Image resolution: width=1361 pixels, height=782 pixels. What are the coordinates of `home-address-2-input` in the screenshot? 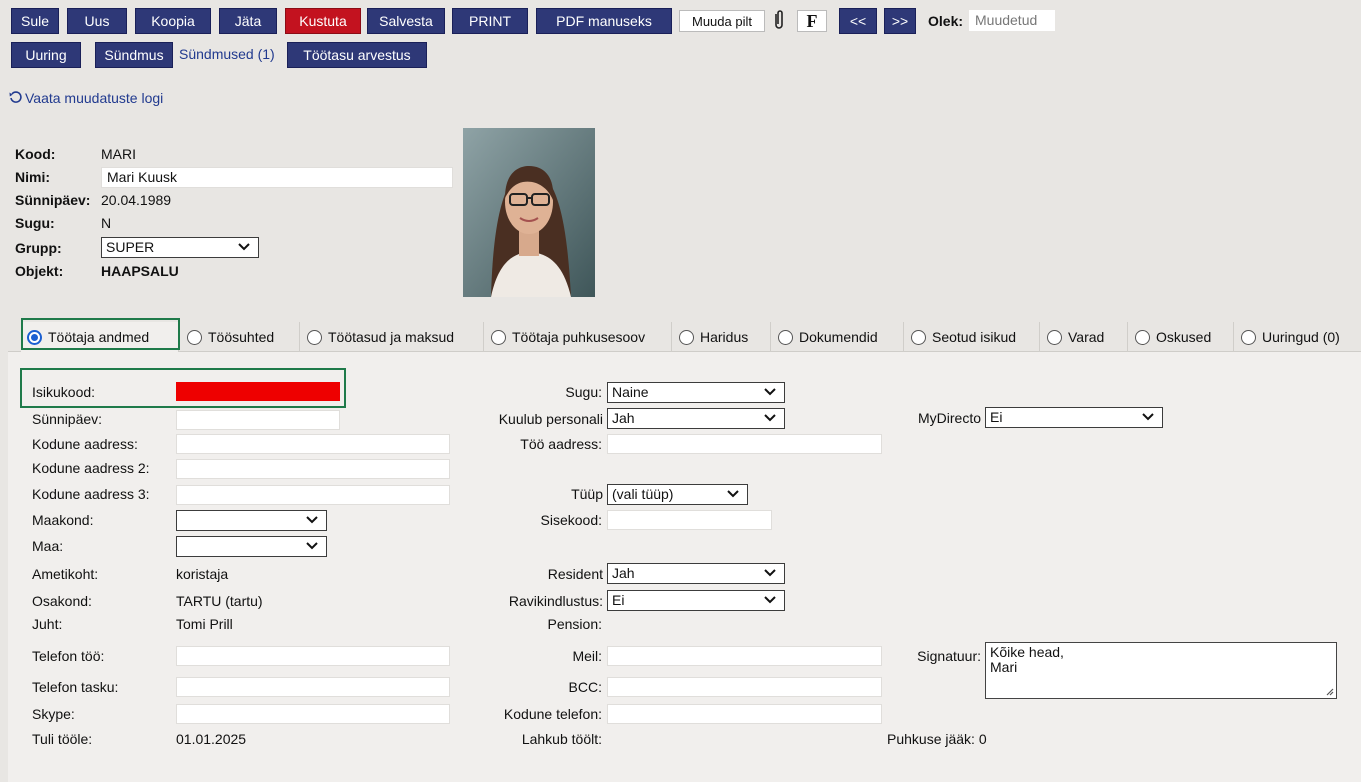 It's located at (313, 469).